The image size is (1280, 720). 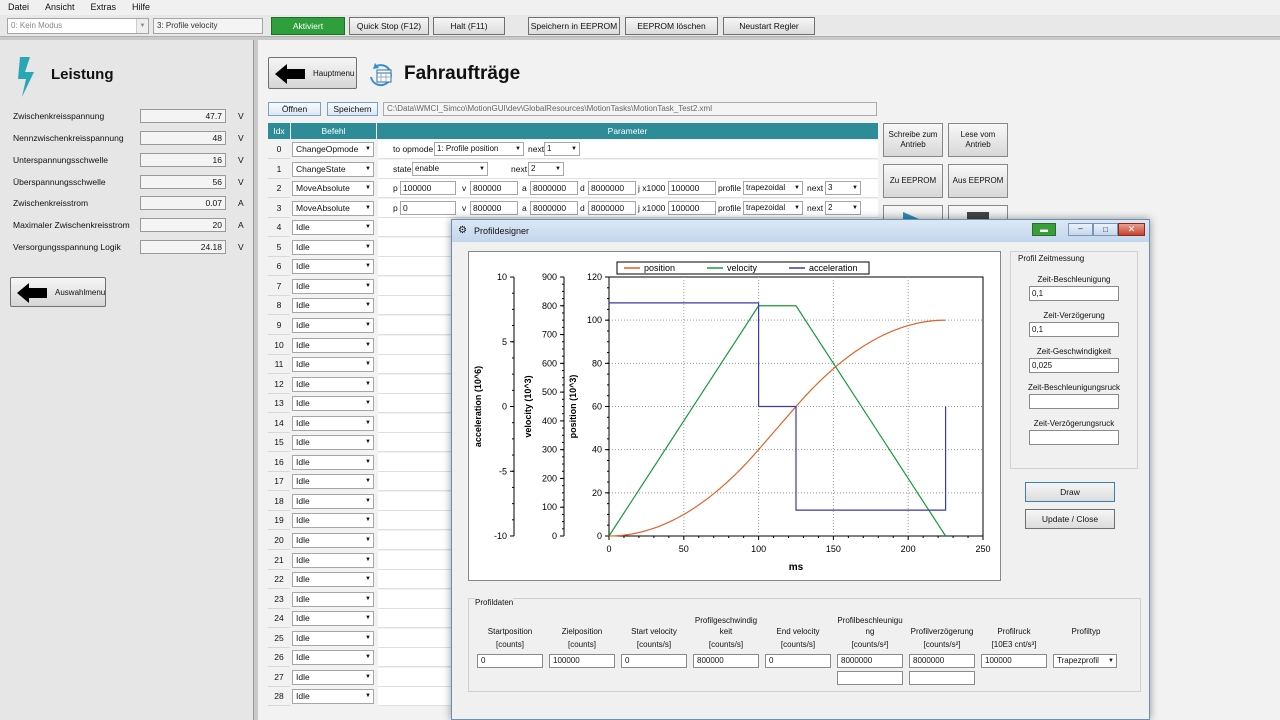 I want to click on menu-extras: Extras, so click(x=104, y=7).